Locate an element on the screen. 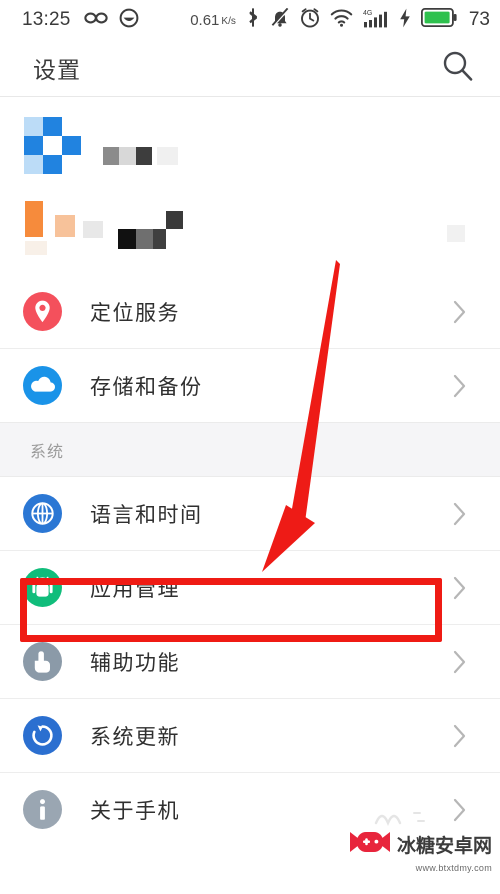  search-icon is located at coordinates (457, 68).